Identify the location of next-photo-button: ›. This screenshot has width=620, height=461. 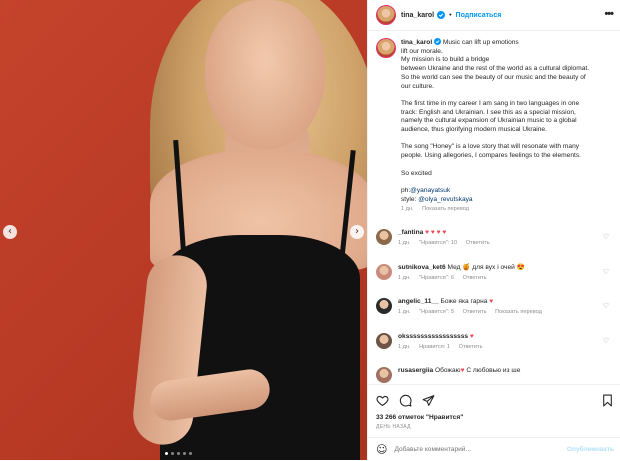
(357, 232).